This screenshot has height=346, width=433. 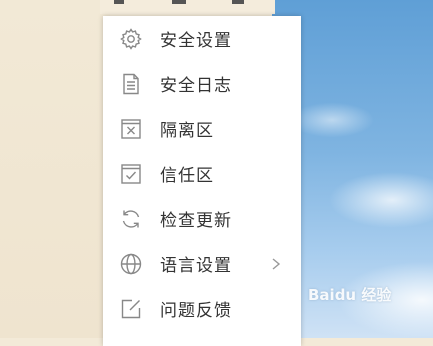 I want to click on menu-item-label: 安全设置, so click(x=196, y=41).